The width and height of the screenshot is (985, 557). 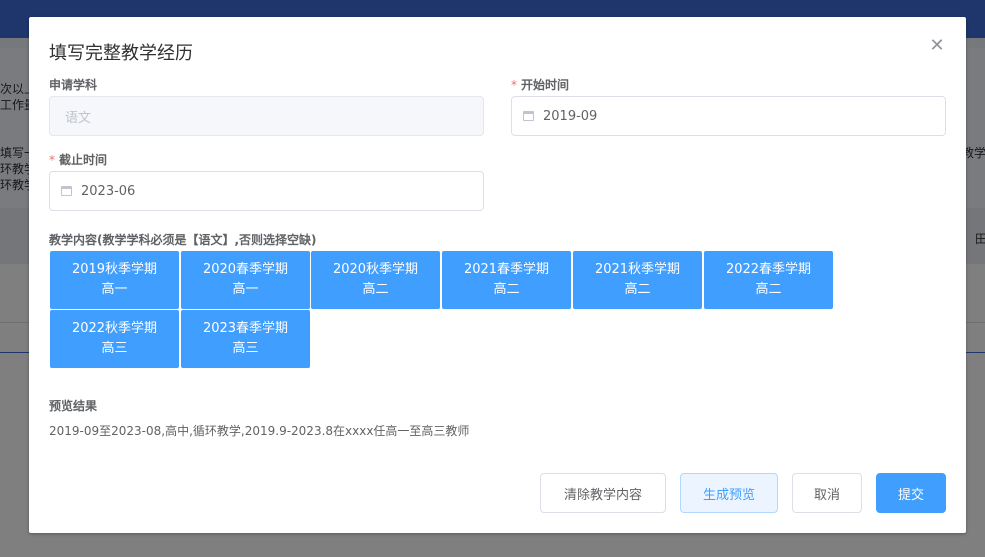 I want to click on start-time-label: * 开始时间, so click(x=540, y=84).